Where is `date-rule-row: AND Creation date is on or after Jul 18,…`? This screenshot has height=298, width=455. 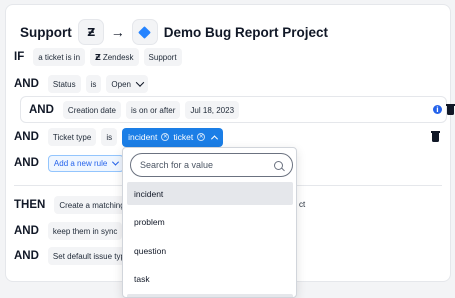 date-rule-row: AND Creation date is on or after Jul 18,… is located at coordinates (237, 109).